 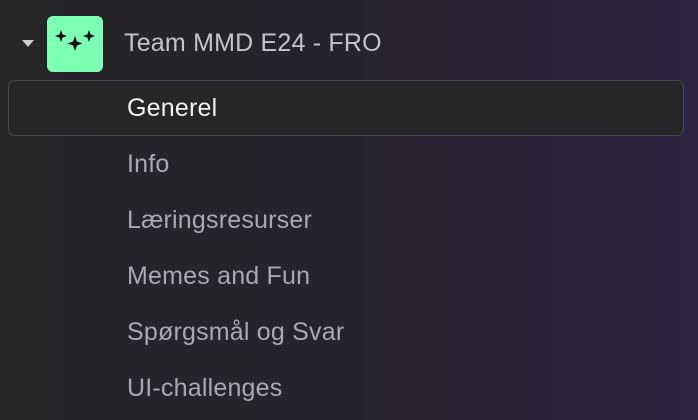 What do you see at coordinates (236, 332) in the screenshot?
I see `channel-label: Spørgsmål og Svar` at bounding box center [236, 332].